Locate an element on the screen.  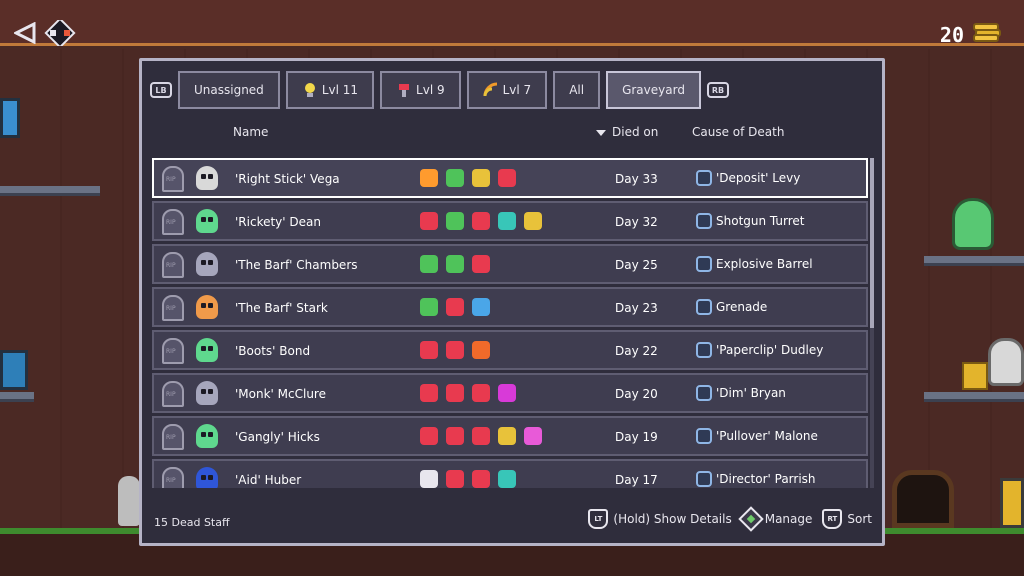
staff-row: 'Aid' Huber Day 17 'Director' Parrish is located at coordinates (510, 473).